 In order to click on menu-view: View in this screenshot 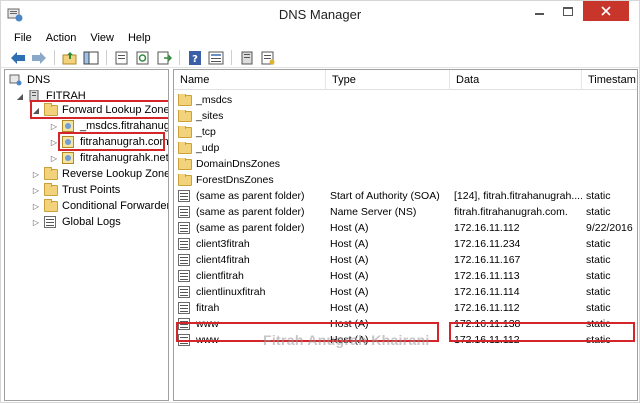, I will do `click(102, 38)`.